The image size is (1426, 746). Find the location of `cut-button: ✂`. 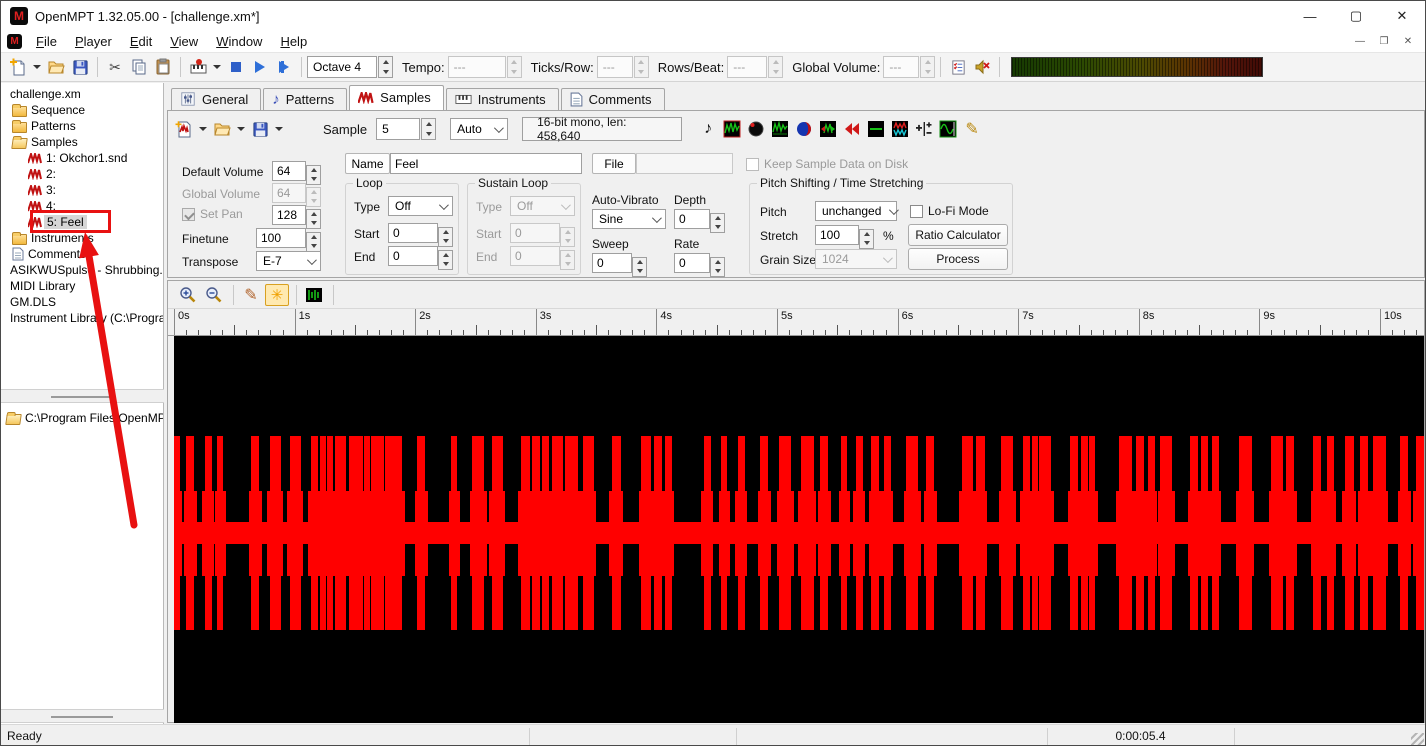

cut-button: ✂ is located at coordinates (115, 67).